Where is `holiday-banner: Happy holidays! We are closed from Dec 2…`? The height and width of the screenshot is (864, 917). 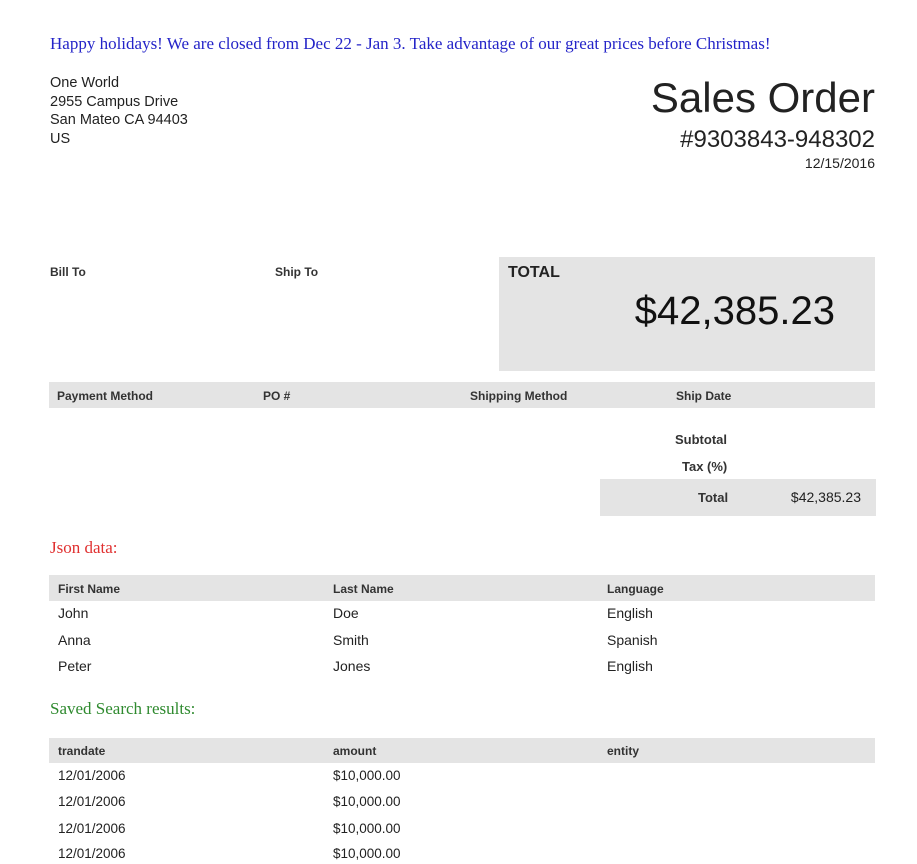
holiday-banner: Happy holidays! We are closed from Dec 2… is located at coordinates (410, 43).